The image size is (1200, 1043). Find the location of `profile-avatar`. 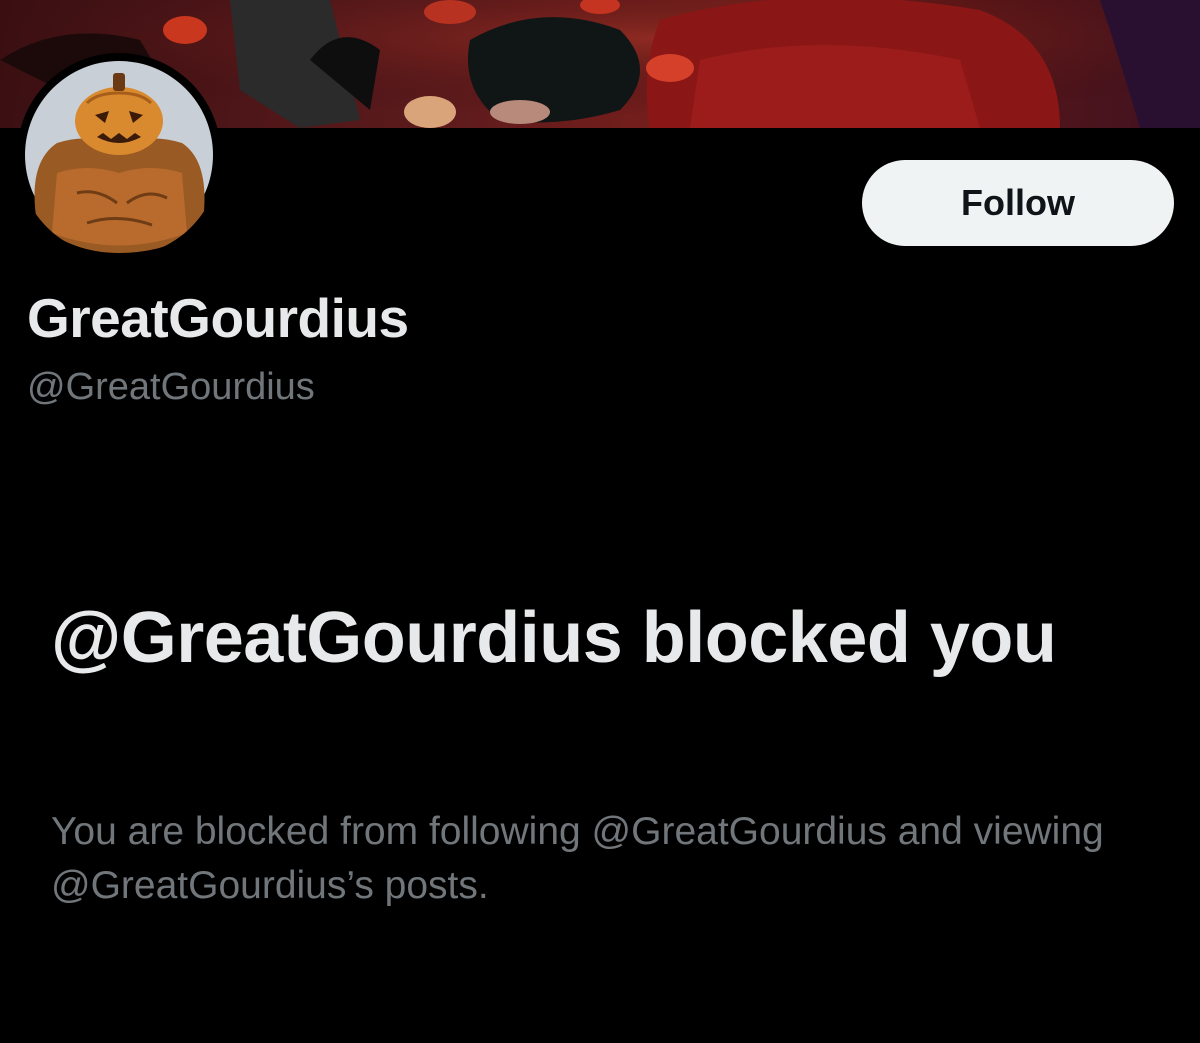

profile-avatar is located at coordinates (119, 155).